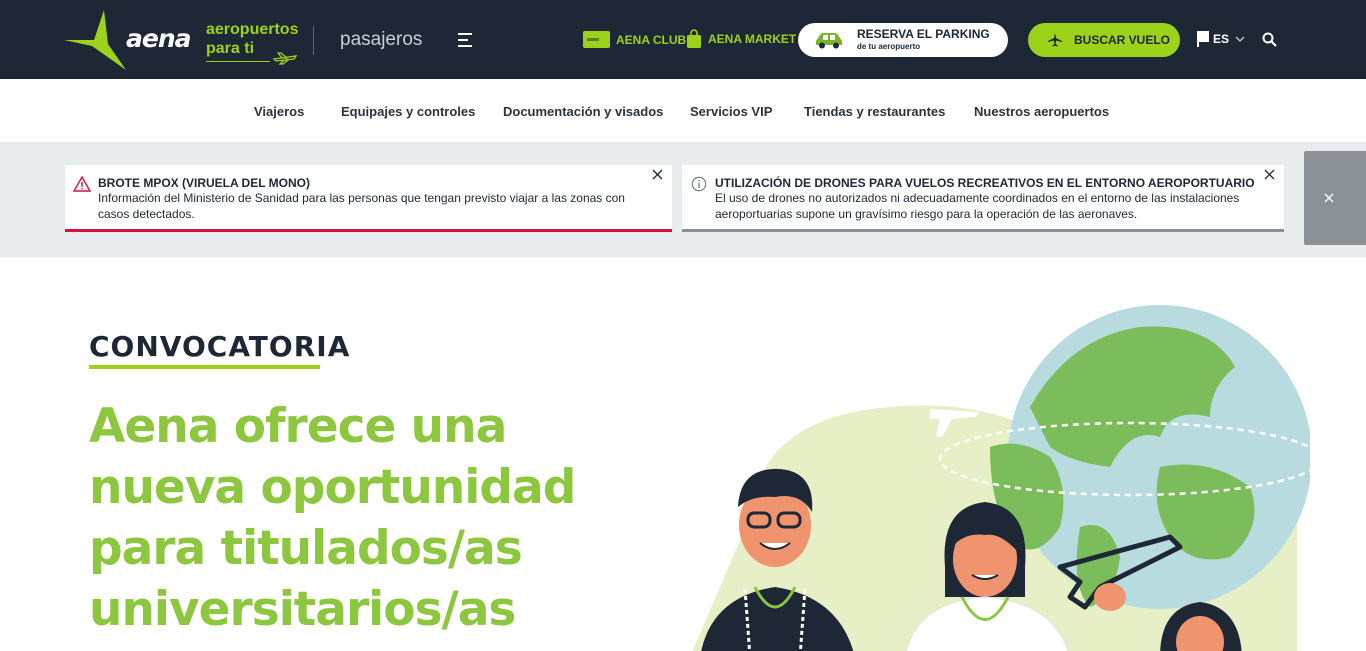 Image resolution: width=1366 pixels, height=651 pixels. I want to click on kicker-underline, so click(204, 367).